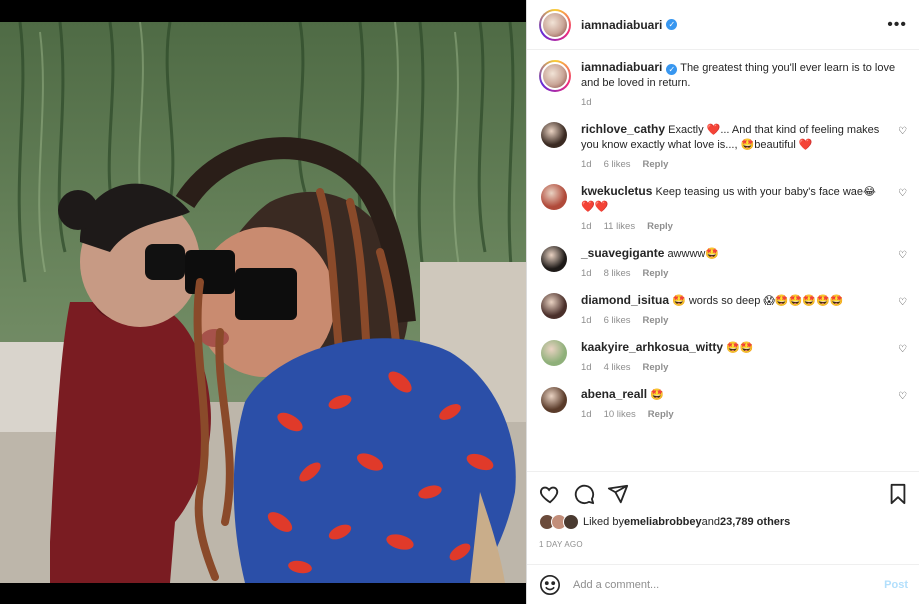 The height and width of the screenshot is (604, 919). Describe the element at coordinates (616, 191) in the screenshot. I see `comment-username: kwekucletus` at that location.